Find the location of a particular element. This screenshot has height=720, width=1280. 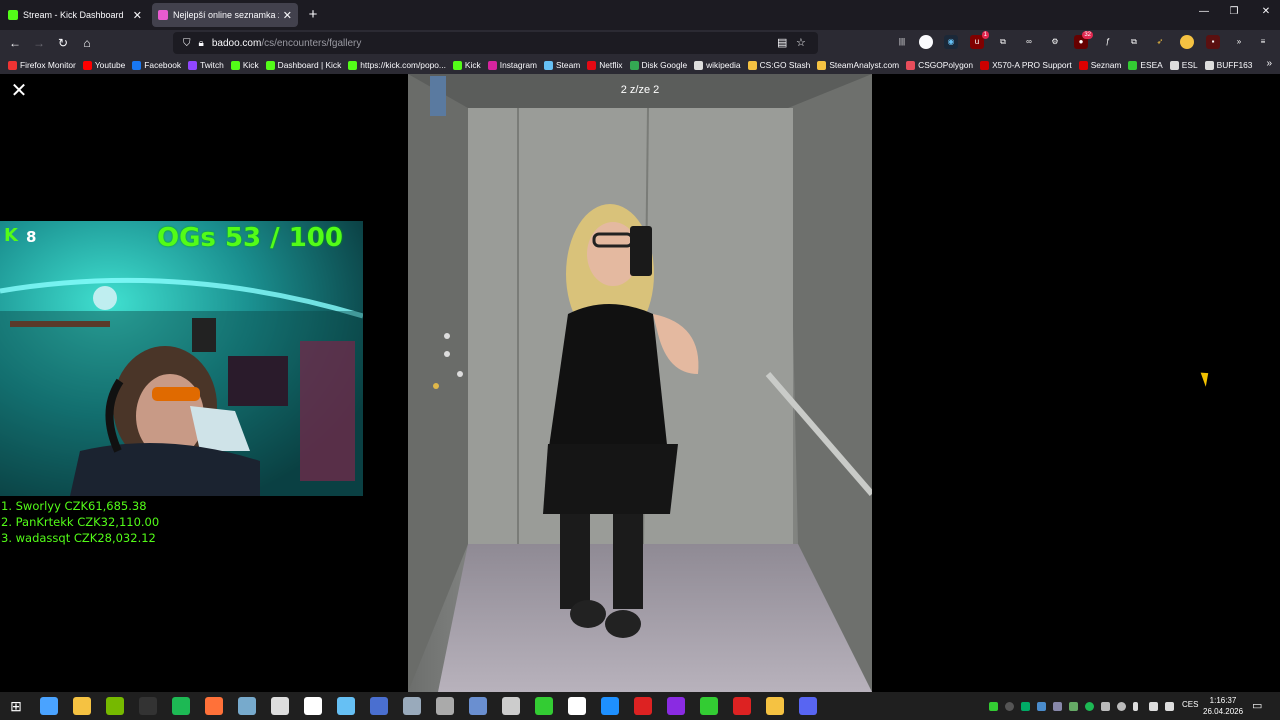

leaderboard-row: 1. Sworlyy CZK61,685.38 is located at coordinates (74, 506).